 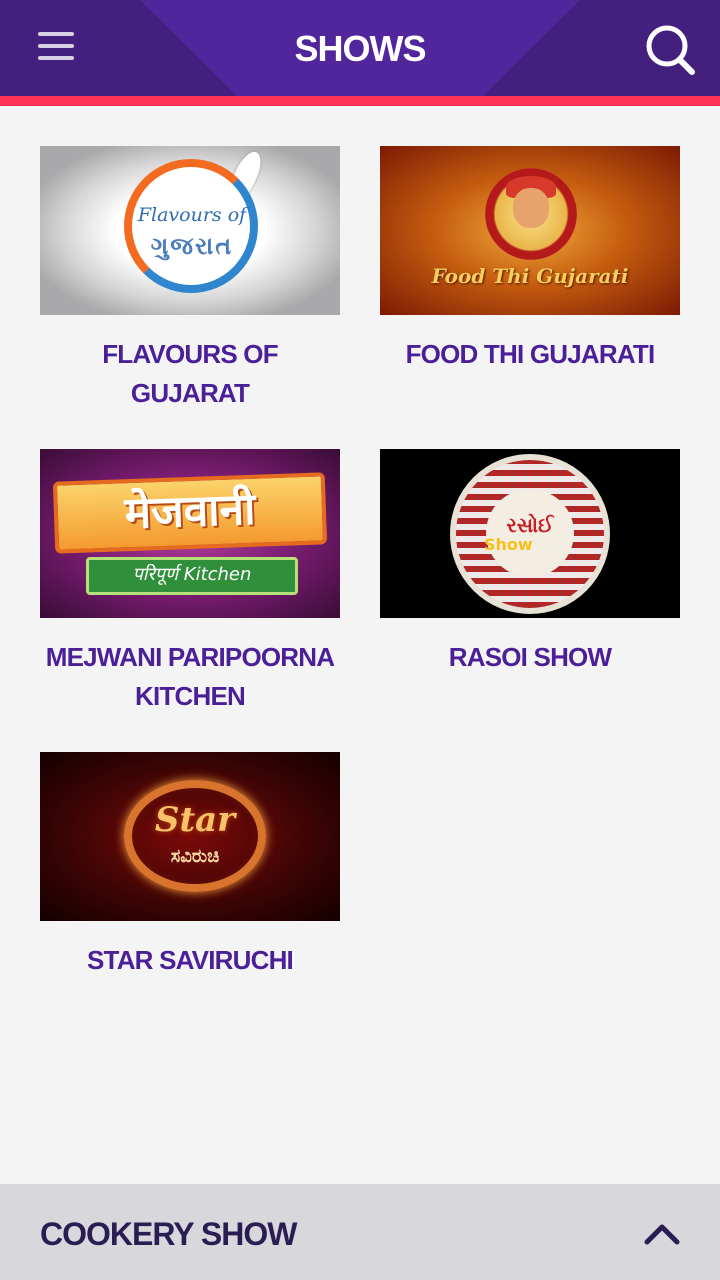 I want to click on thumb-logo-text: Show, so click(x=508, y=544).